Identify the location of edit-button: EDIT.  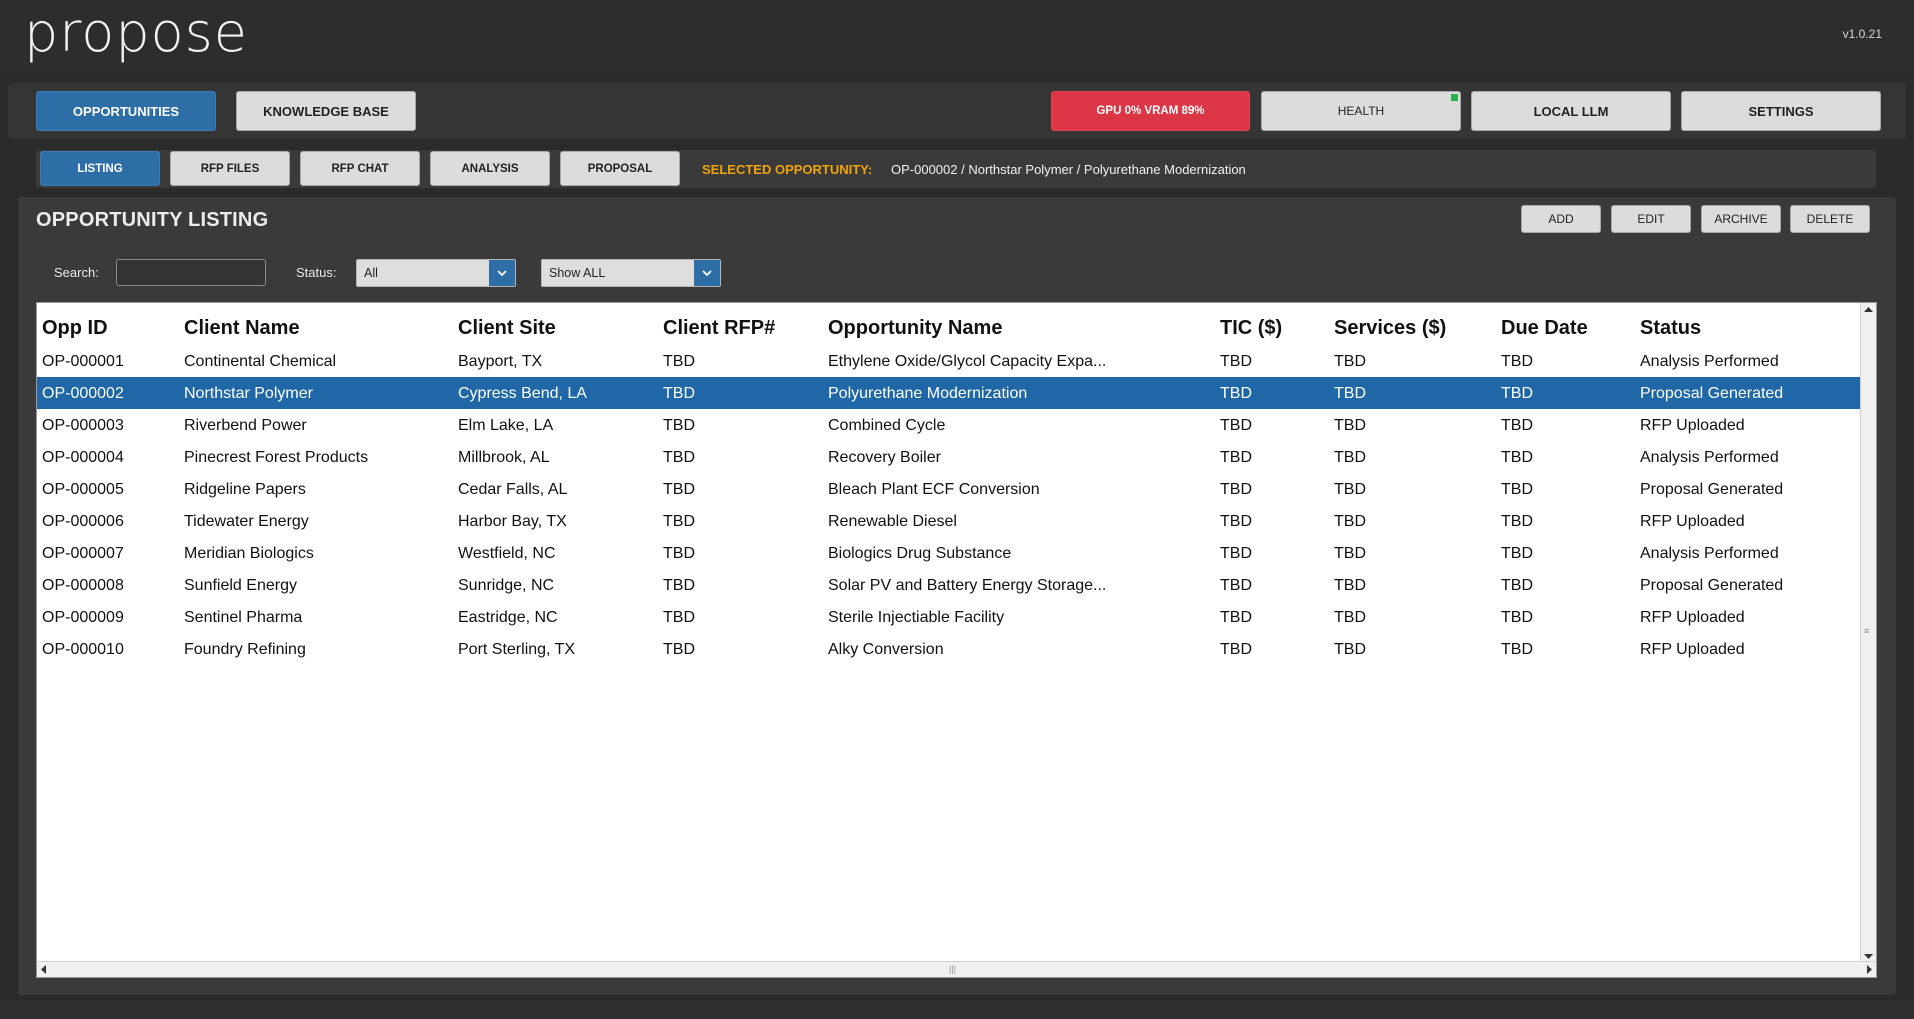
(1651, 219).